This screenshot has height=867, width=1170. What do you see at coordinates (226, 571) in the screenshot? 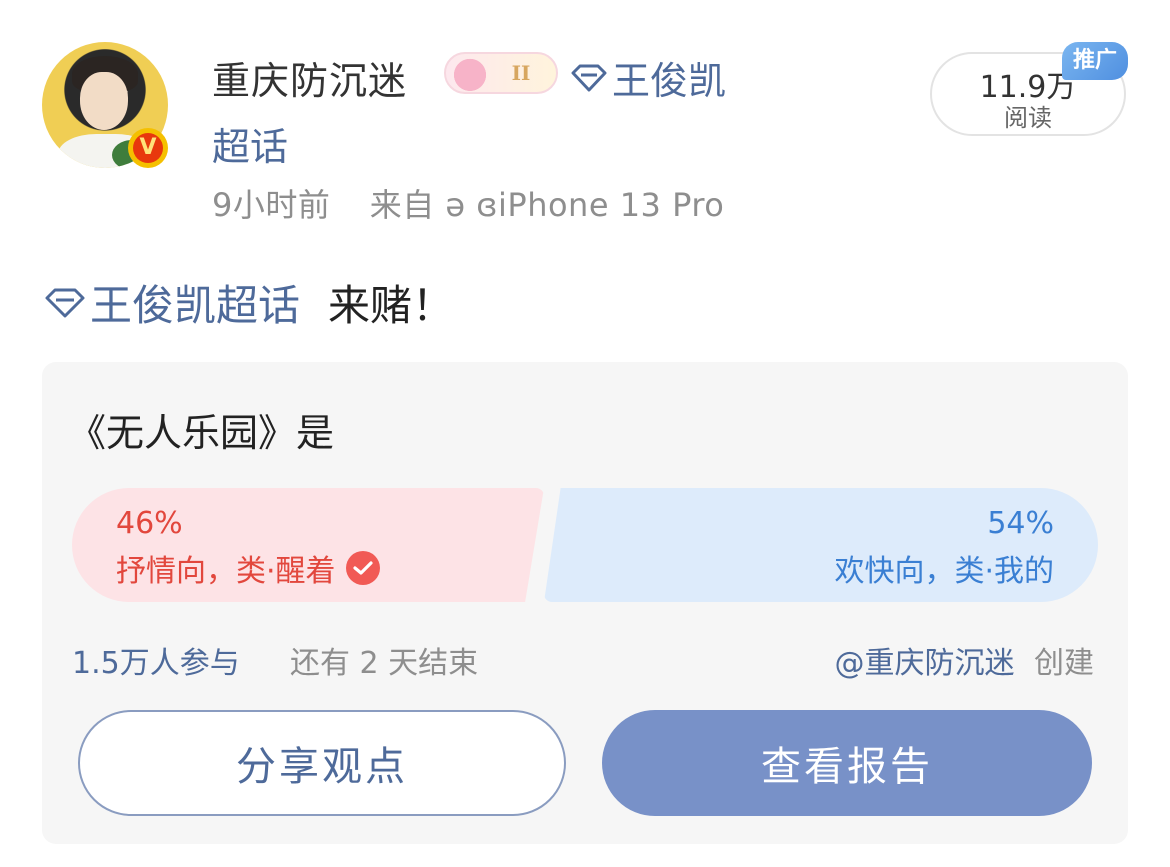
I see `option-a-label: 抒情向，类·醒着` at bounding box center [226, 571].